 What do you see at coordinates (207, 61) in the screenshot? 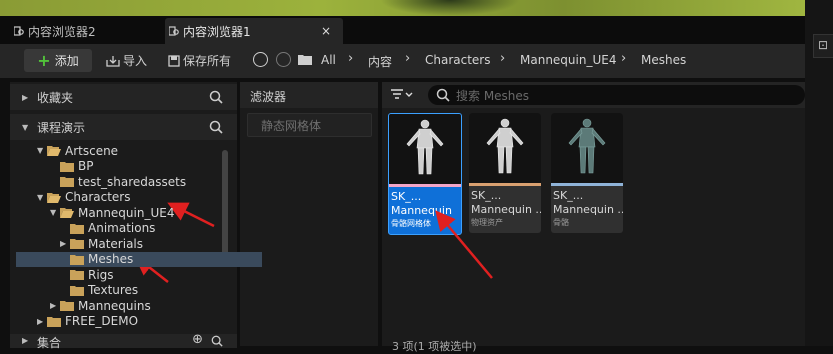
I see `save-all-label: 保存所有` at bounding box center [207, 61].